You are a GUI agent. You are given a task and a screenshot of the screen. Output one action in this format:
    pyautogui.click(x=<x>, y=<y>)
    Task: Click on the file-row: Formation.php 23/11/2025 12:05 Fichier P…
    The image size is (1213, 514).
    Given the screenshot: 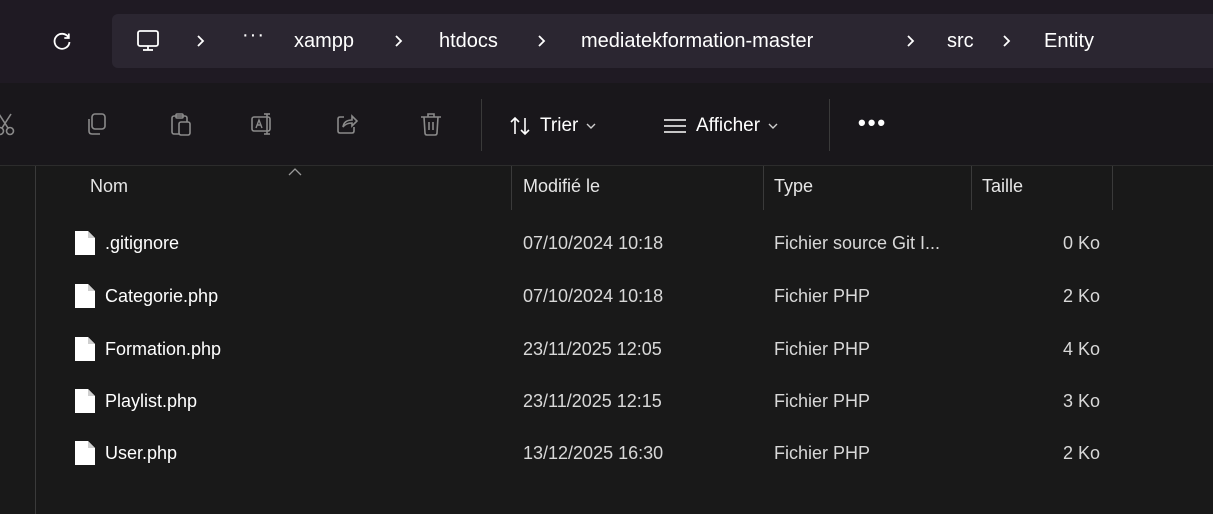 What is the action you would take?
    pyautogui.click(x=606, y=349)
    